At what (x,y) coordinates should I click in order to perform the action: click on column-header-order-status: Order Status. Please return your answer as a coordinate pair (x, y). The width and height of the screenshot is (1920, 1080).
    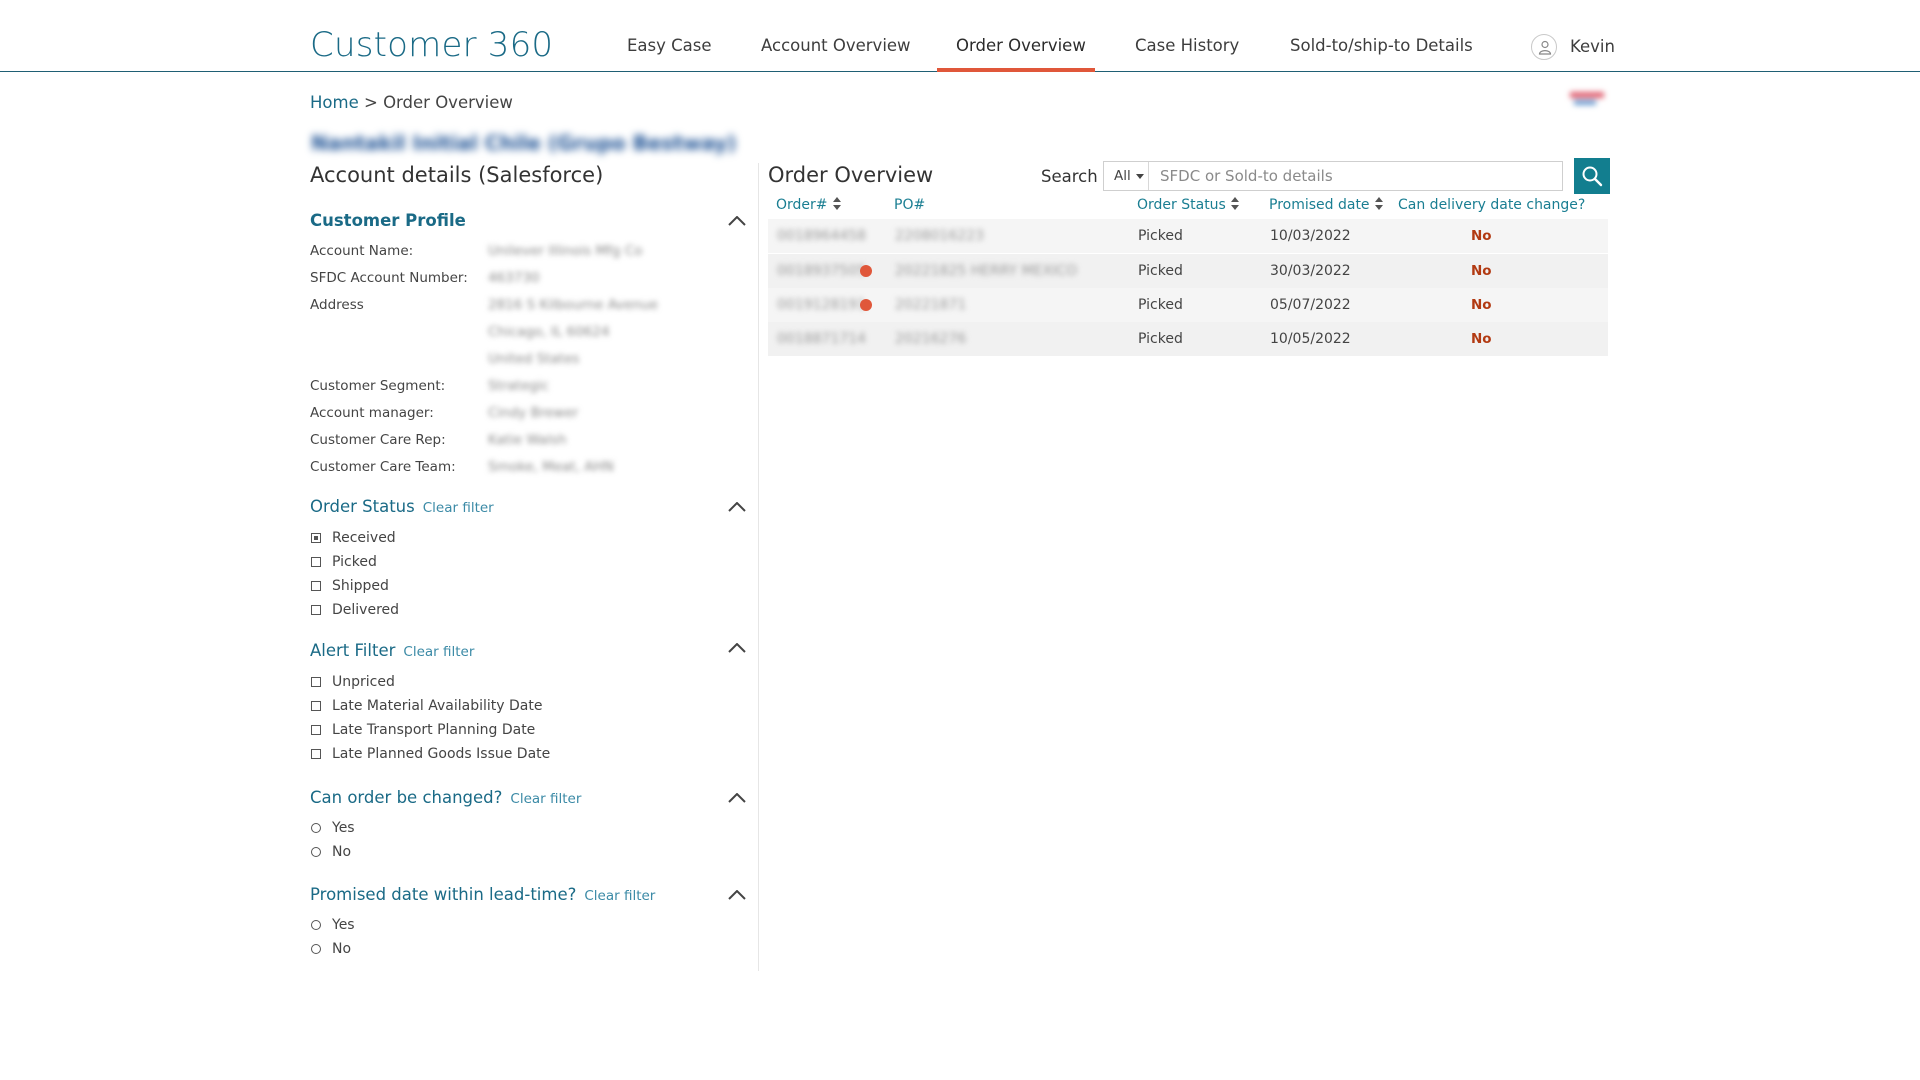
    Looking at the image, I should click on (1188, 205).